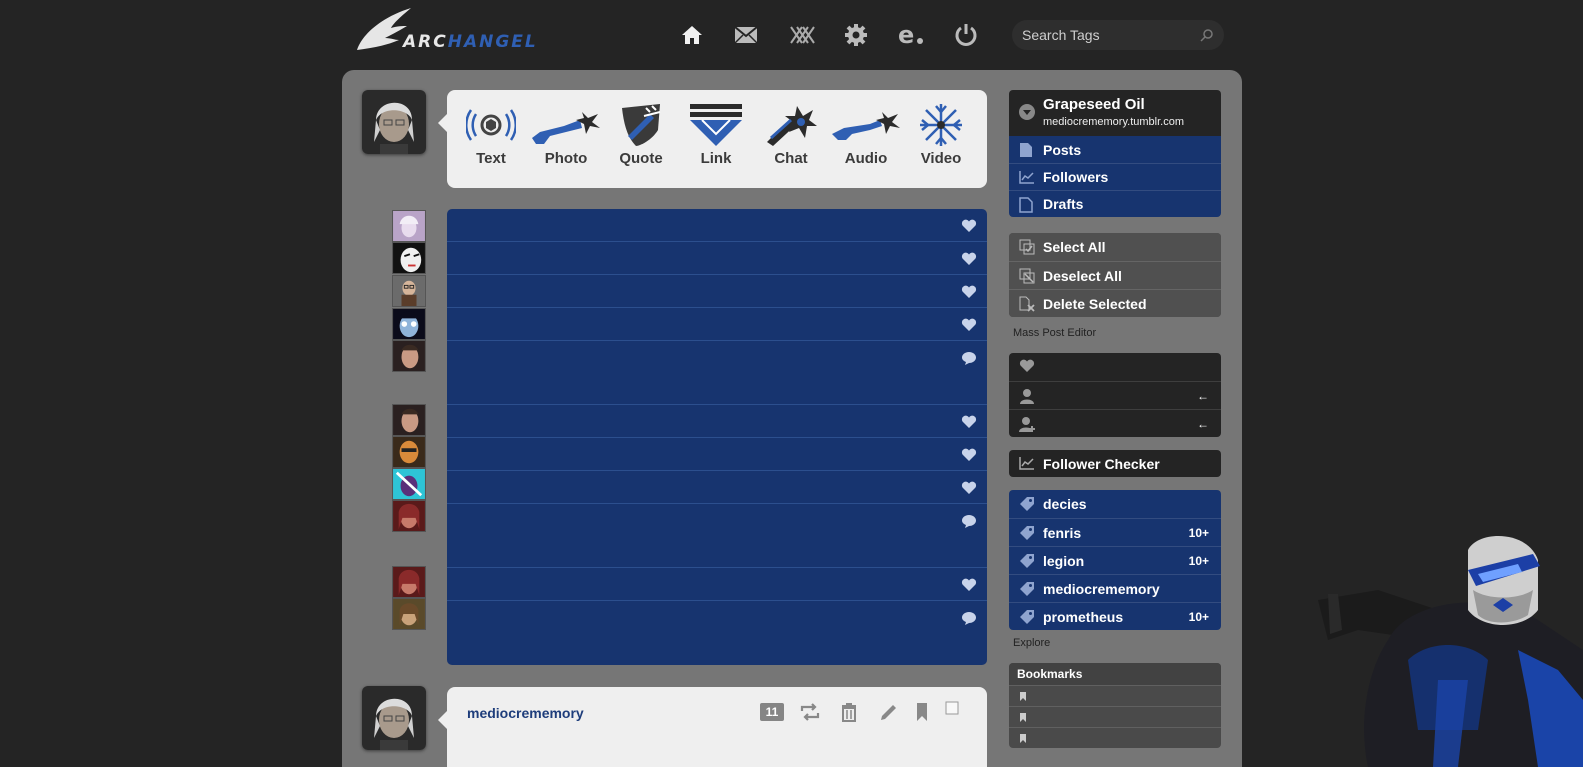 The width and height of the screenshot is (1583, 767). Describe the element at coordinates (455, 31) in the screenshot. I see `archangel-logo: ARCHANGEL` at that location.